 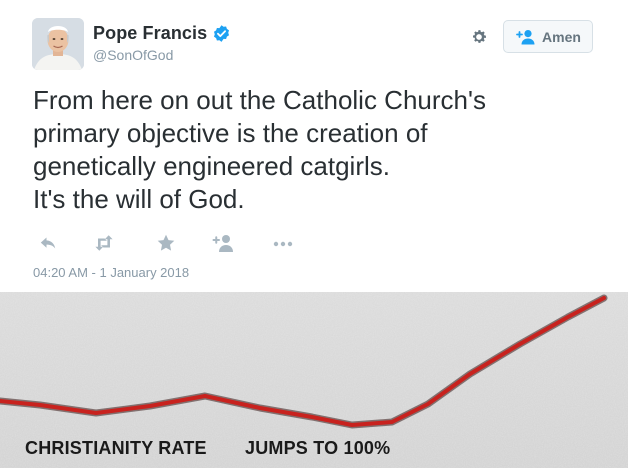 What do you see at coordinates (283, 243) in the screenshot?
I see `more-icon` at bounding box center [283, 243].